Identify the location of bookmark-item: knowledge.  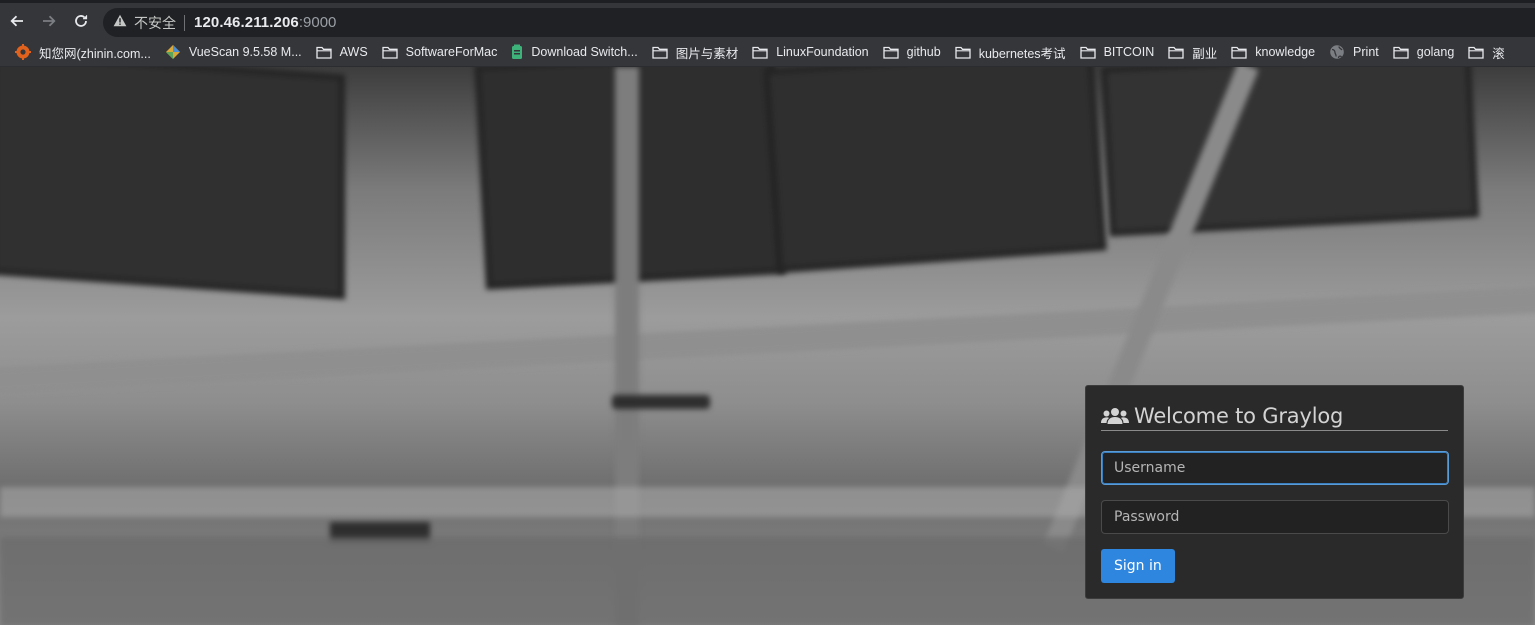
(1273, 52).